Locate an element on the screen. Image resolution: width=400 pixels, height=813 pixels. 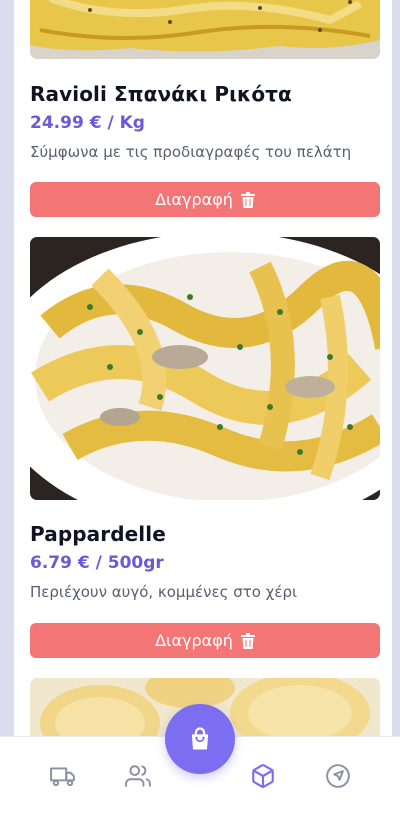
navigation-icon is located at coordinates (338, 776).